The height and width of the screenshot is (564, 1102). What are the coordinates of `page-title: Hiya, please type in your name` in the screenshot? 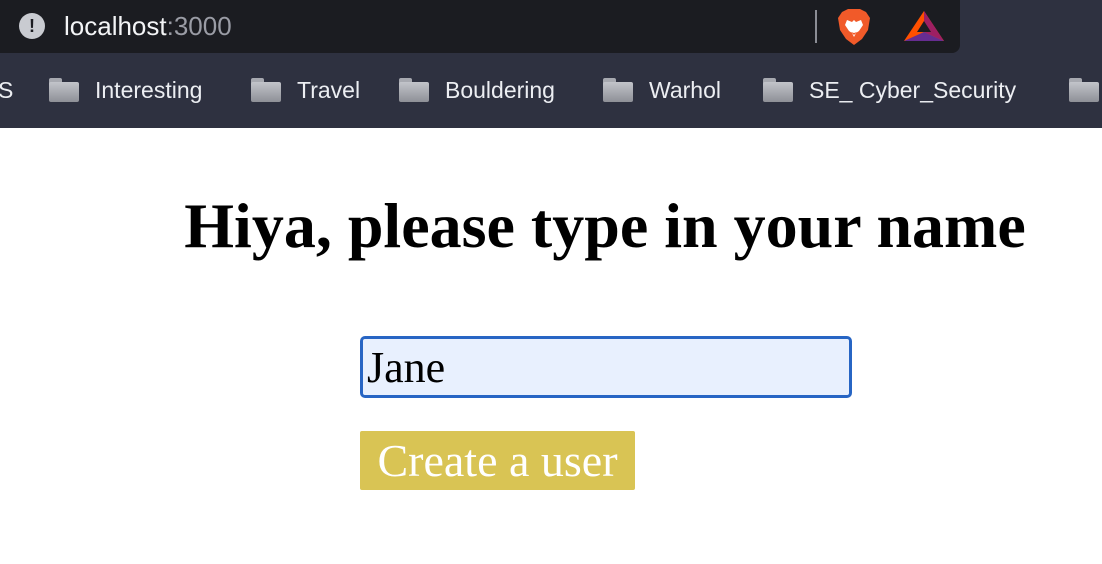 It's located at (605, 225).